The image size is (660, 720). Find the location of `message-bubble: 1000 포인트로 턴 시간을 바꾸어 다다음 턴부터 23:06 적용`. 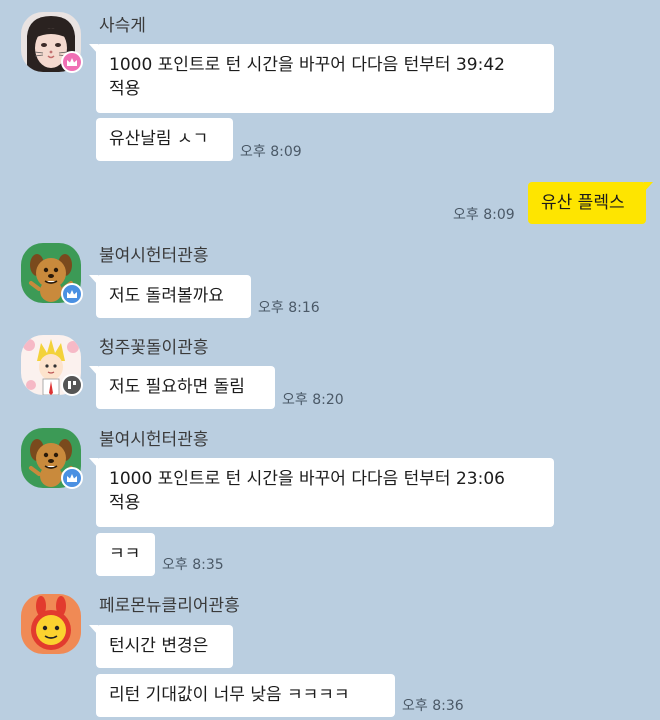

message-bubble: 1000 포인트로 턴 시간을 바꾸어 다다음 턴부터 23:06 적용 is located at coordinates (321, 492).